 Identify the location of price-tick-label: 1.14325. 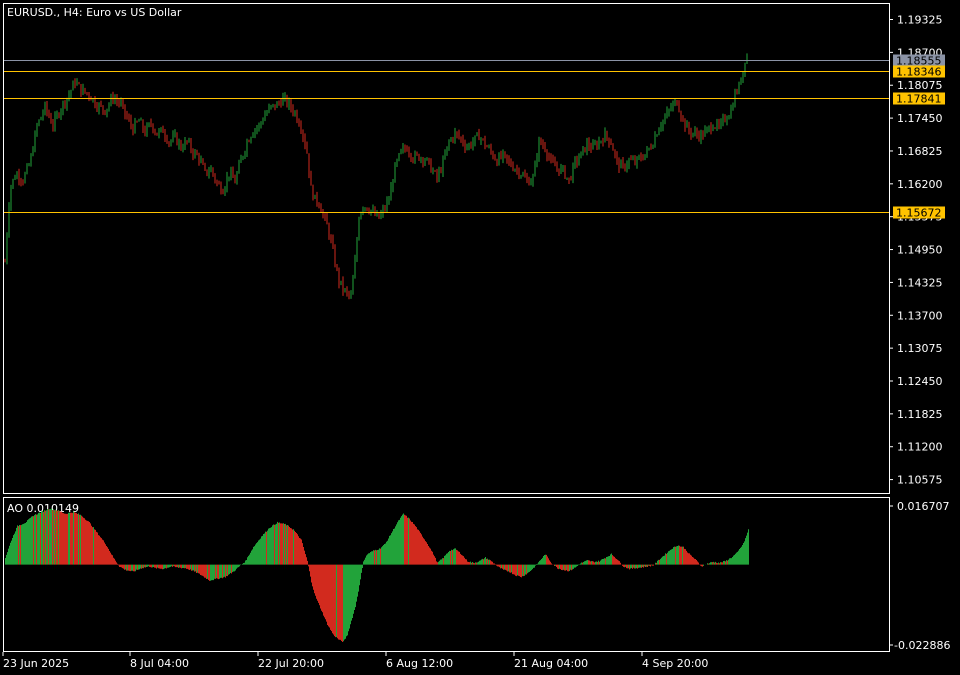
(920, 282).